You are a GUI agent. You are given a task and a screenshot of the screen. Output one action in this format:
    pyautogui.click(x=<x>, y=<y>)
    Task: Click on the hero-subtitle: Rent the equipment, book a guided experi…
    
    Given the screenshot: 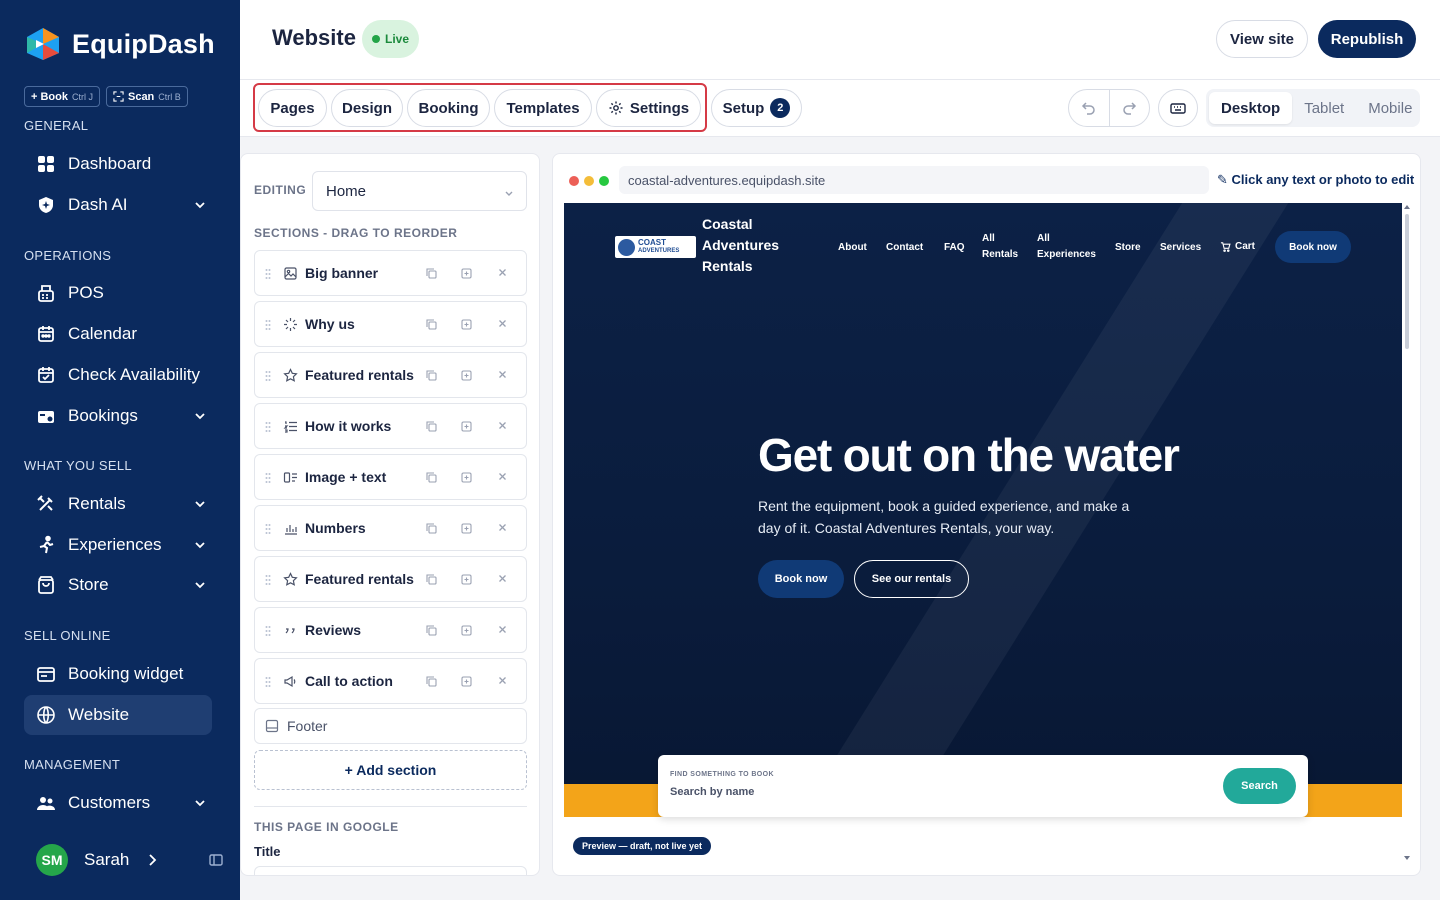 What is the action you would take?
    pyautogui.click(x=952, y=517)
    